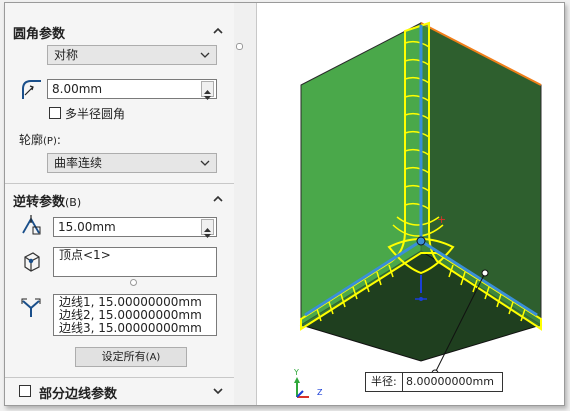  Describe the element at coordinates (135, 255) in the screenshot. I see `list-item: 顶点<1>` at that location.